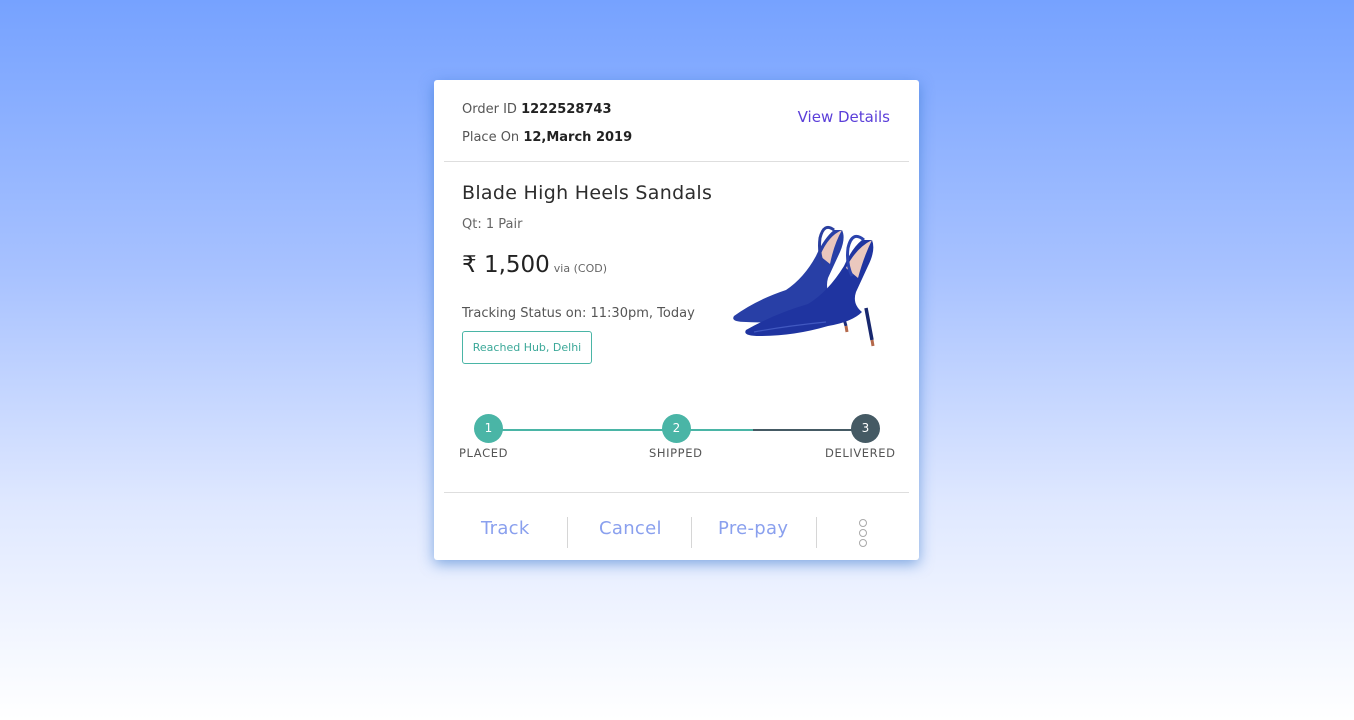  Describe the element at coordinates (505, 528) in the screenshot. I see `track-button: Track` at that location.